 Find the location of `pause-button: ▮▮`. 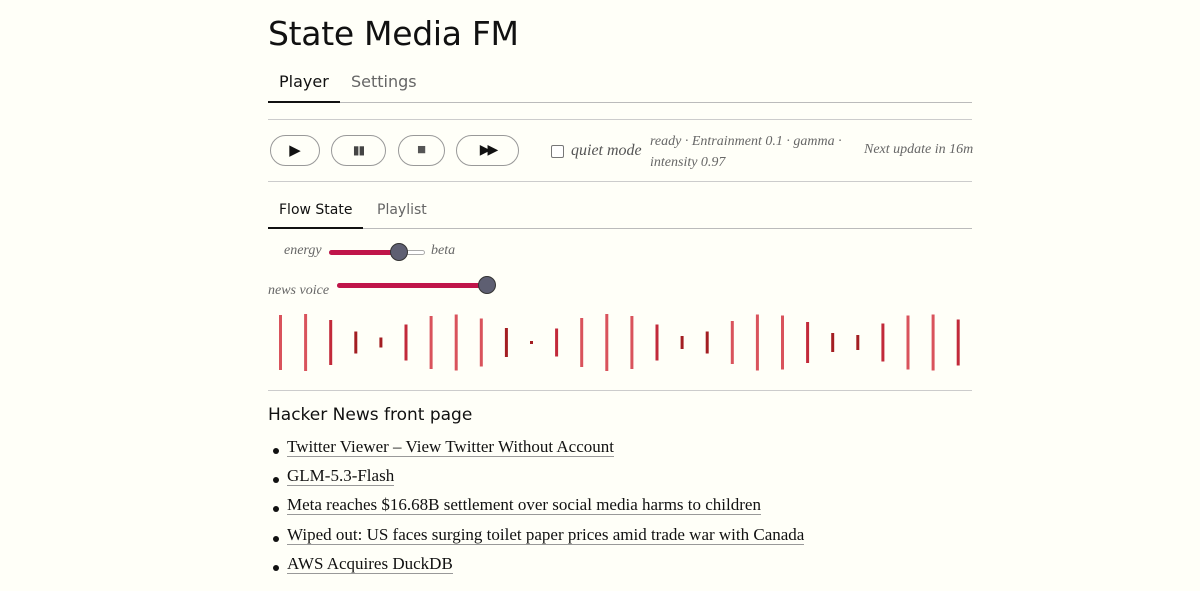

pause-button: ▮▮ is located at coordinates (358, 150).